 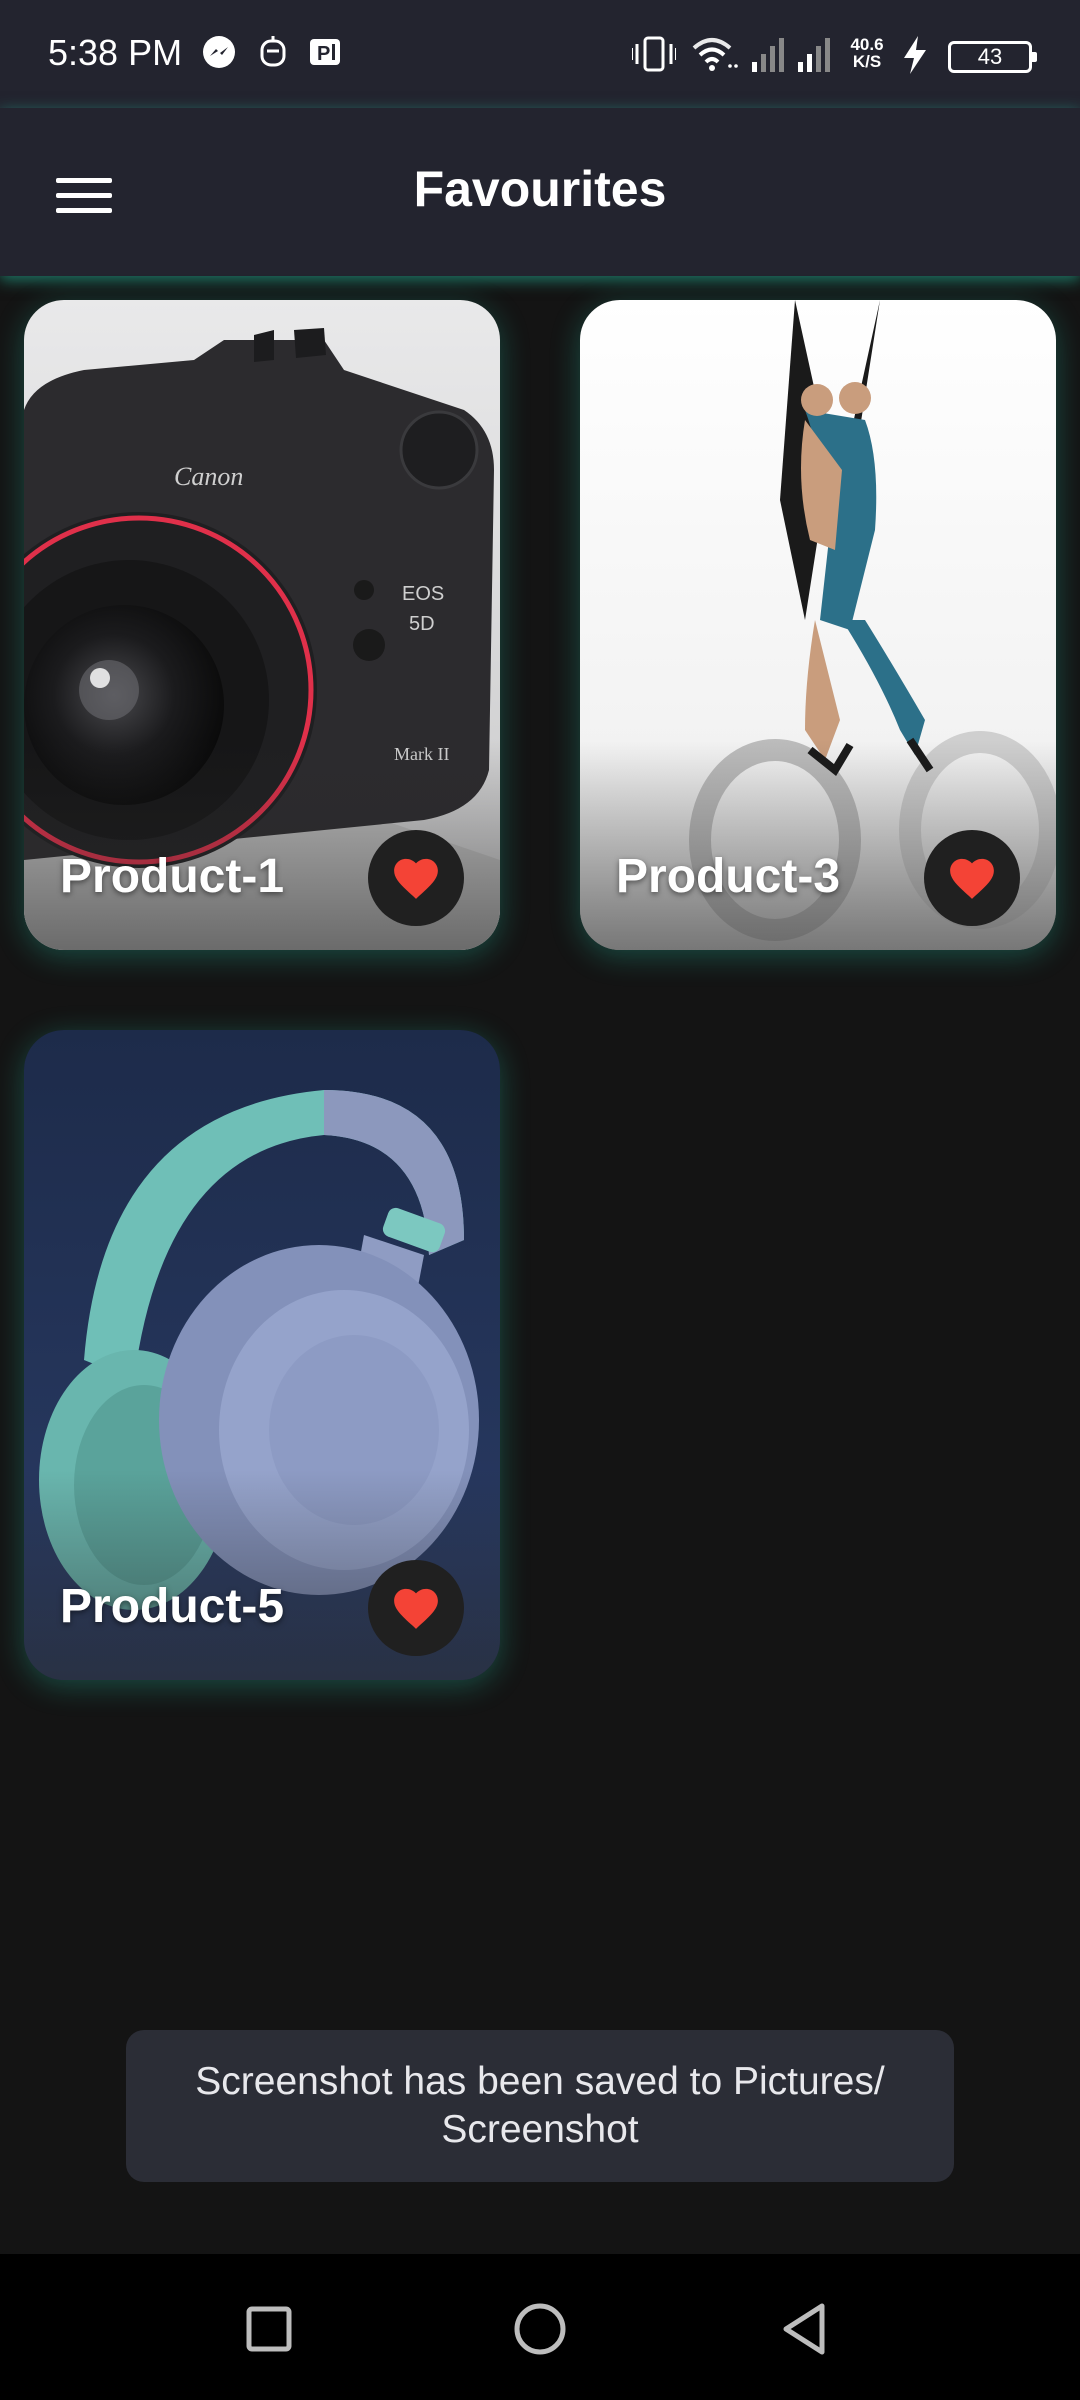 I want to click on svg-text: P, so click(x=323, y=54).